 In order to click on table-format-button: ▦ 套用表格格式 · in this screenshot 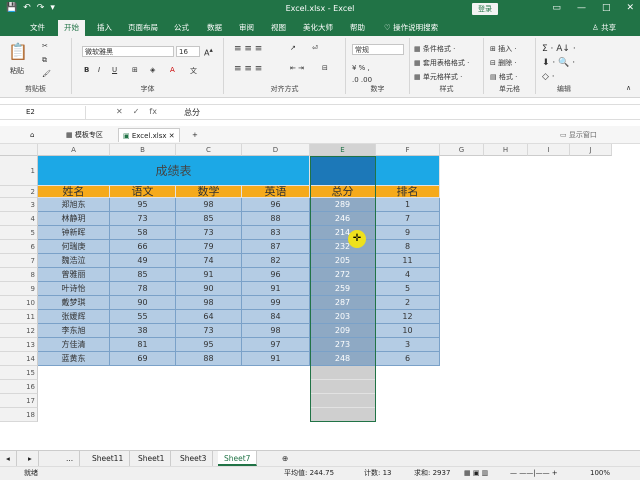, I will do `click(441, 63)`.